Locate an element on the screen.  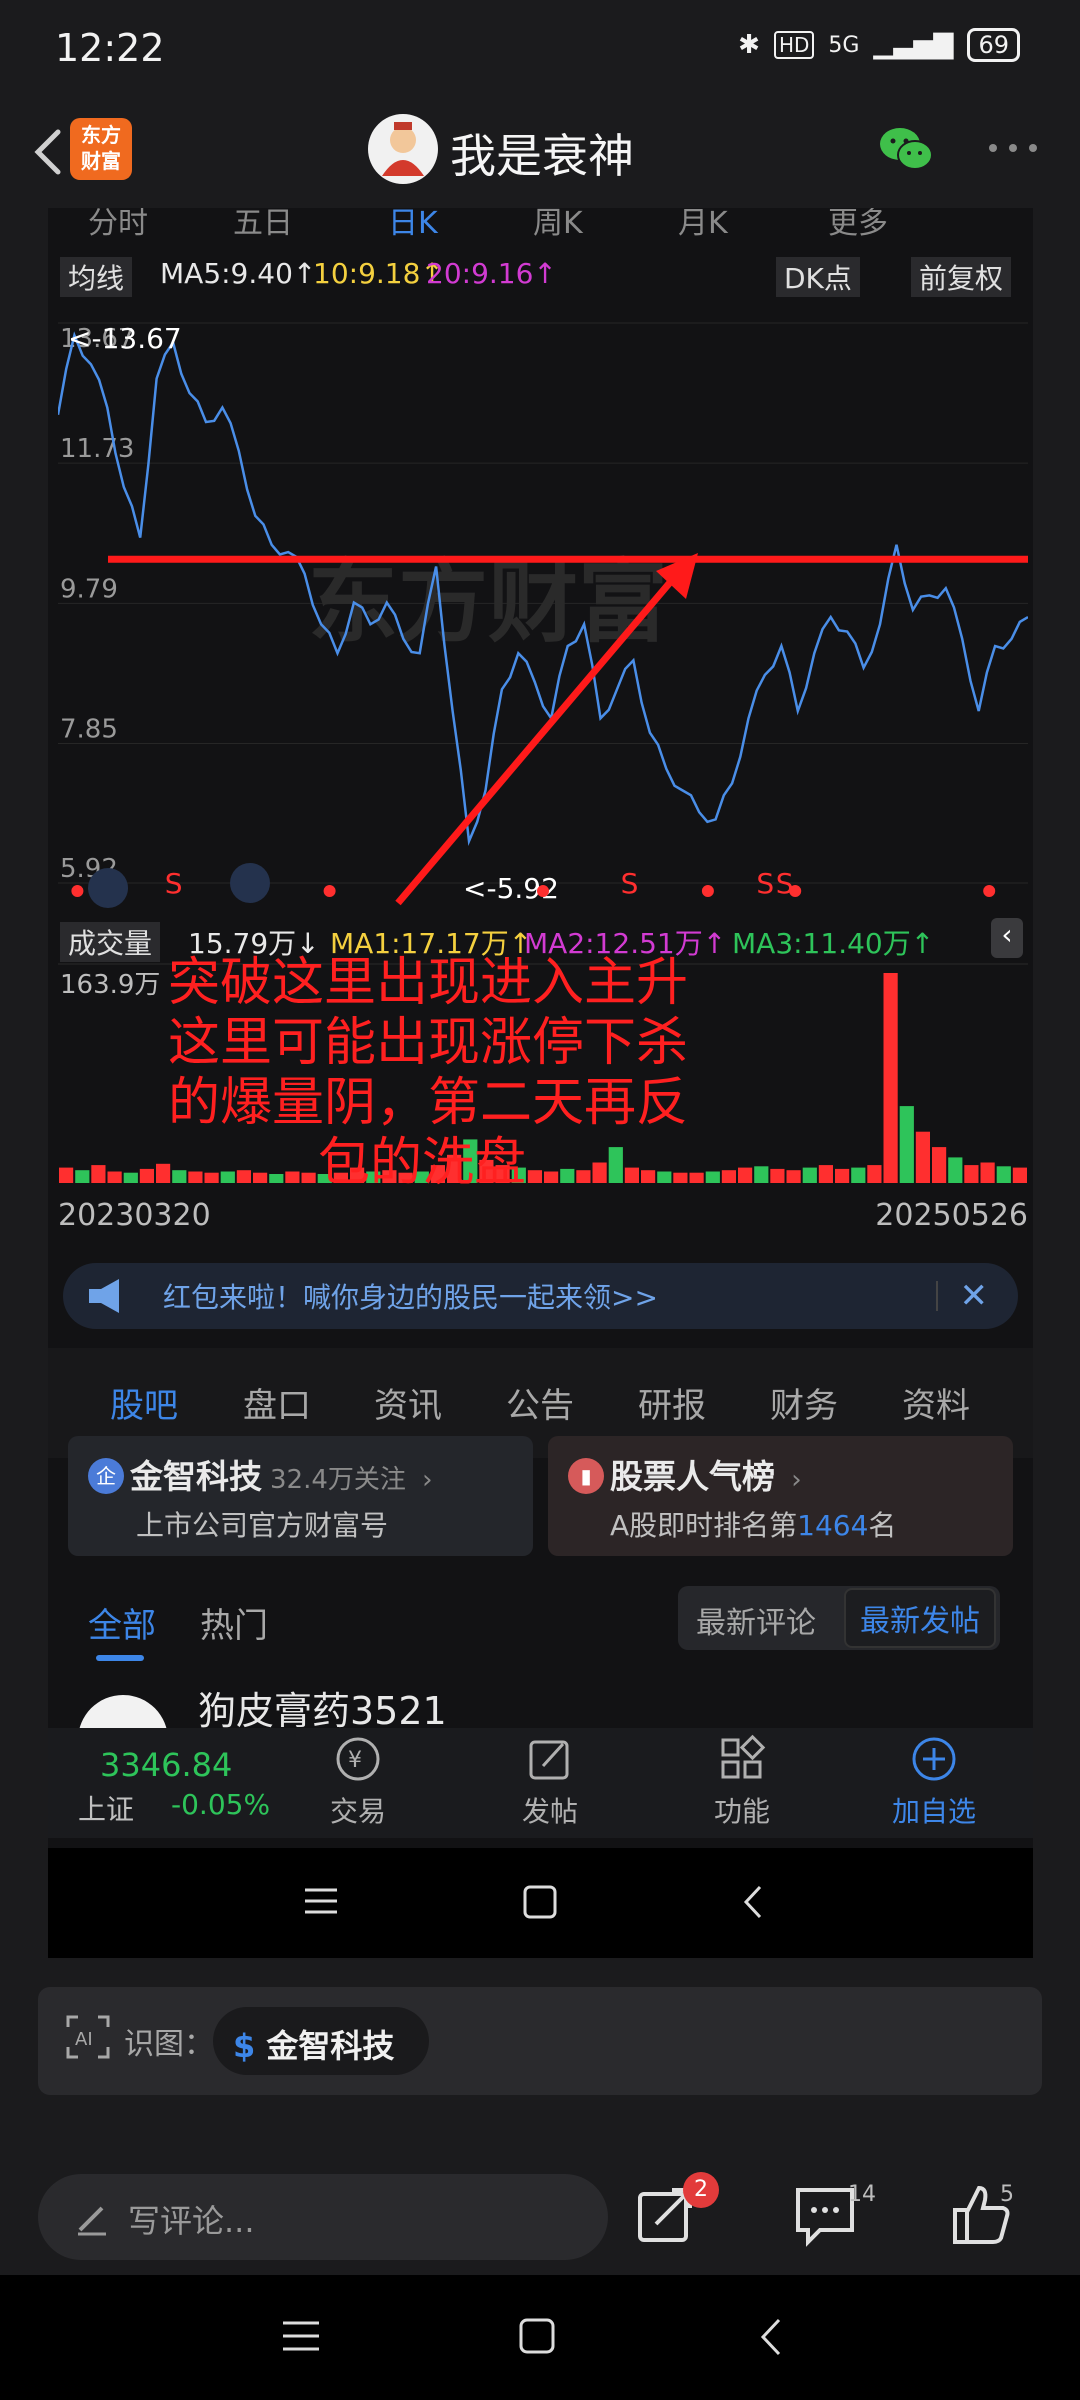
signal-icon: ▁▃▅▇ is located at coordinates (913, 45).